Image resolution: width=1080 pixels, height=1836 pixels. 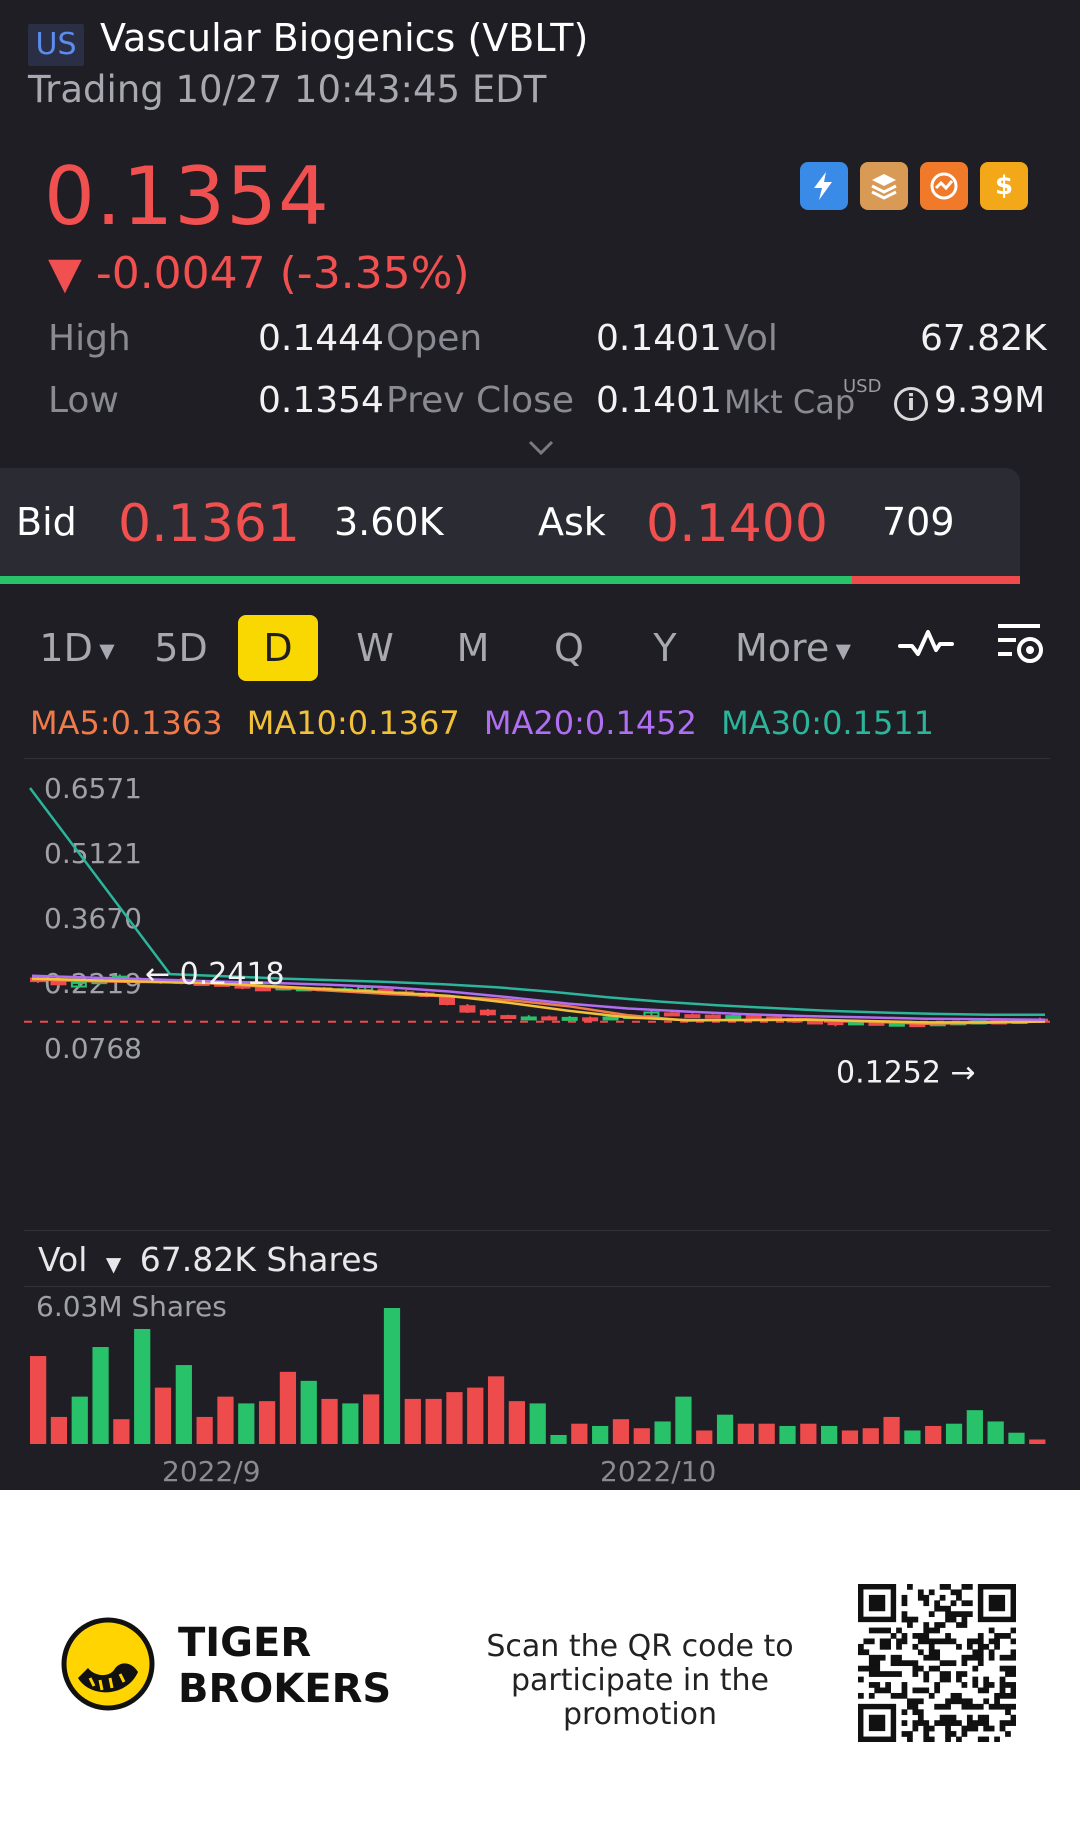 I want to click on dollar-icon: $, so click(x=1004, y=186).